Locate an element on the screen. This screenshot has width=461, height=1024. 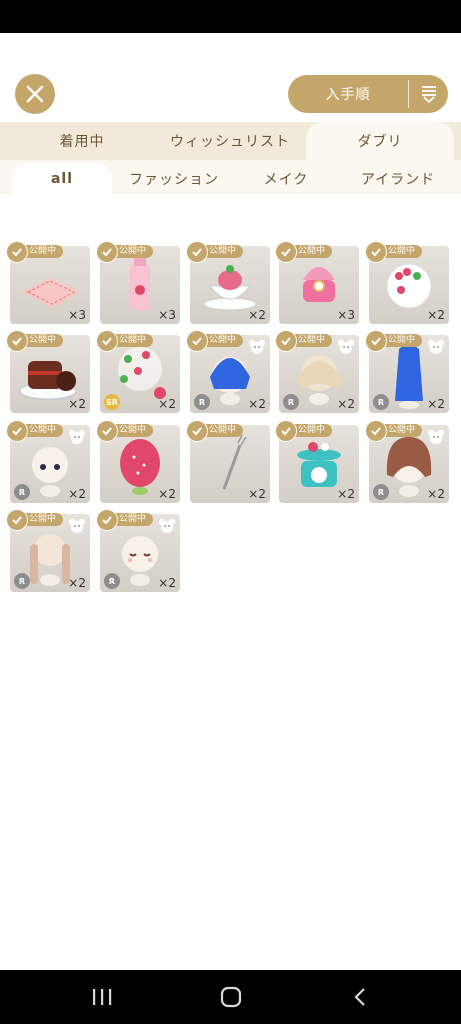
subtab-makeup: メイク is located at coordinates (286, 178).